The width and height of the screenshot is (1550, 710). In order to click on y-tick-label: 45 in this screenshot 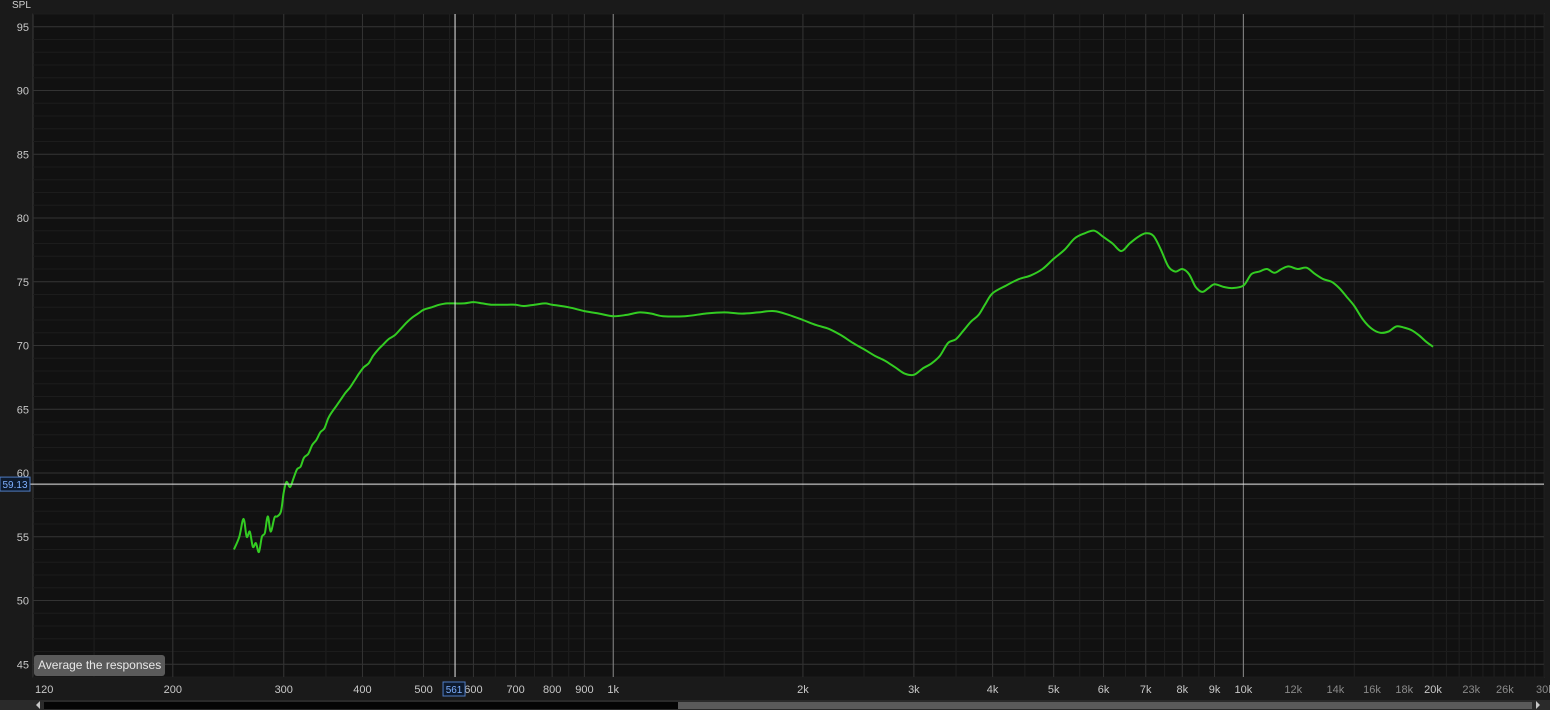, I will do `click(23, 665)`.